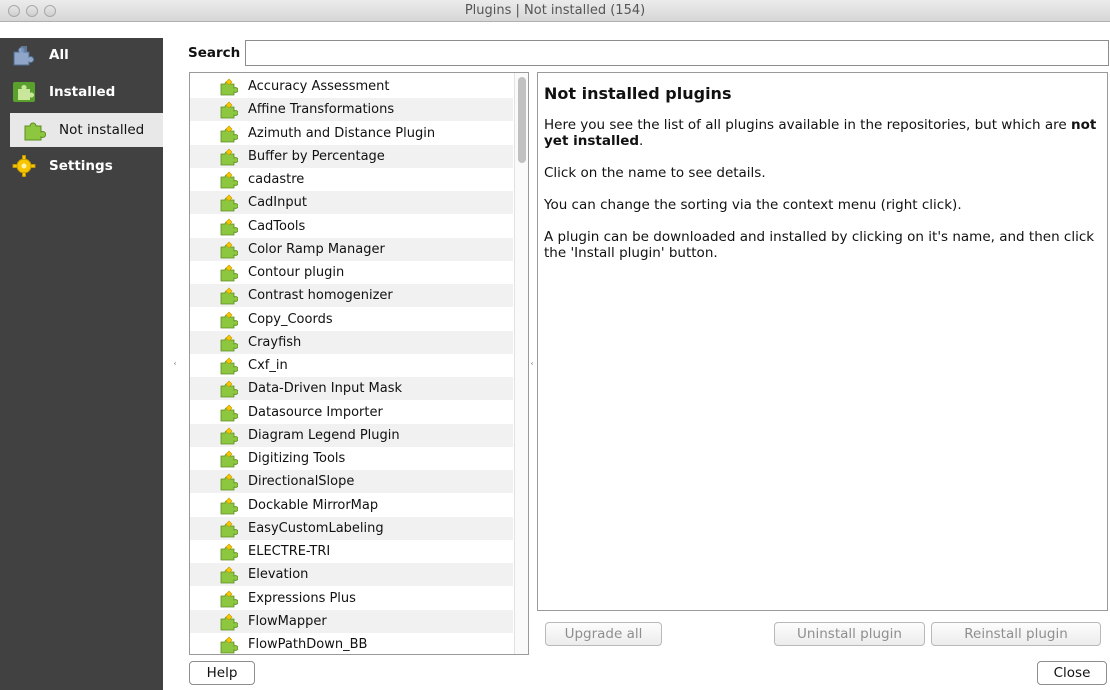 The width and height of the screenshot is (1110, 690). I want to click on close-button: Close, so click(1072, 673).